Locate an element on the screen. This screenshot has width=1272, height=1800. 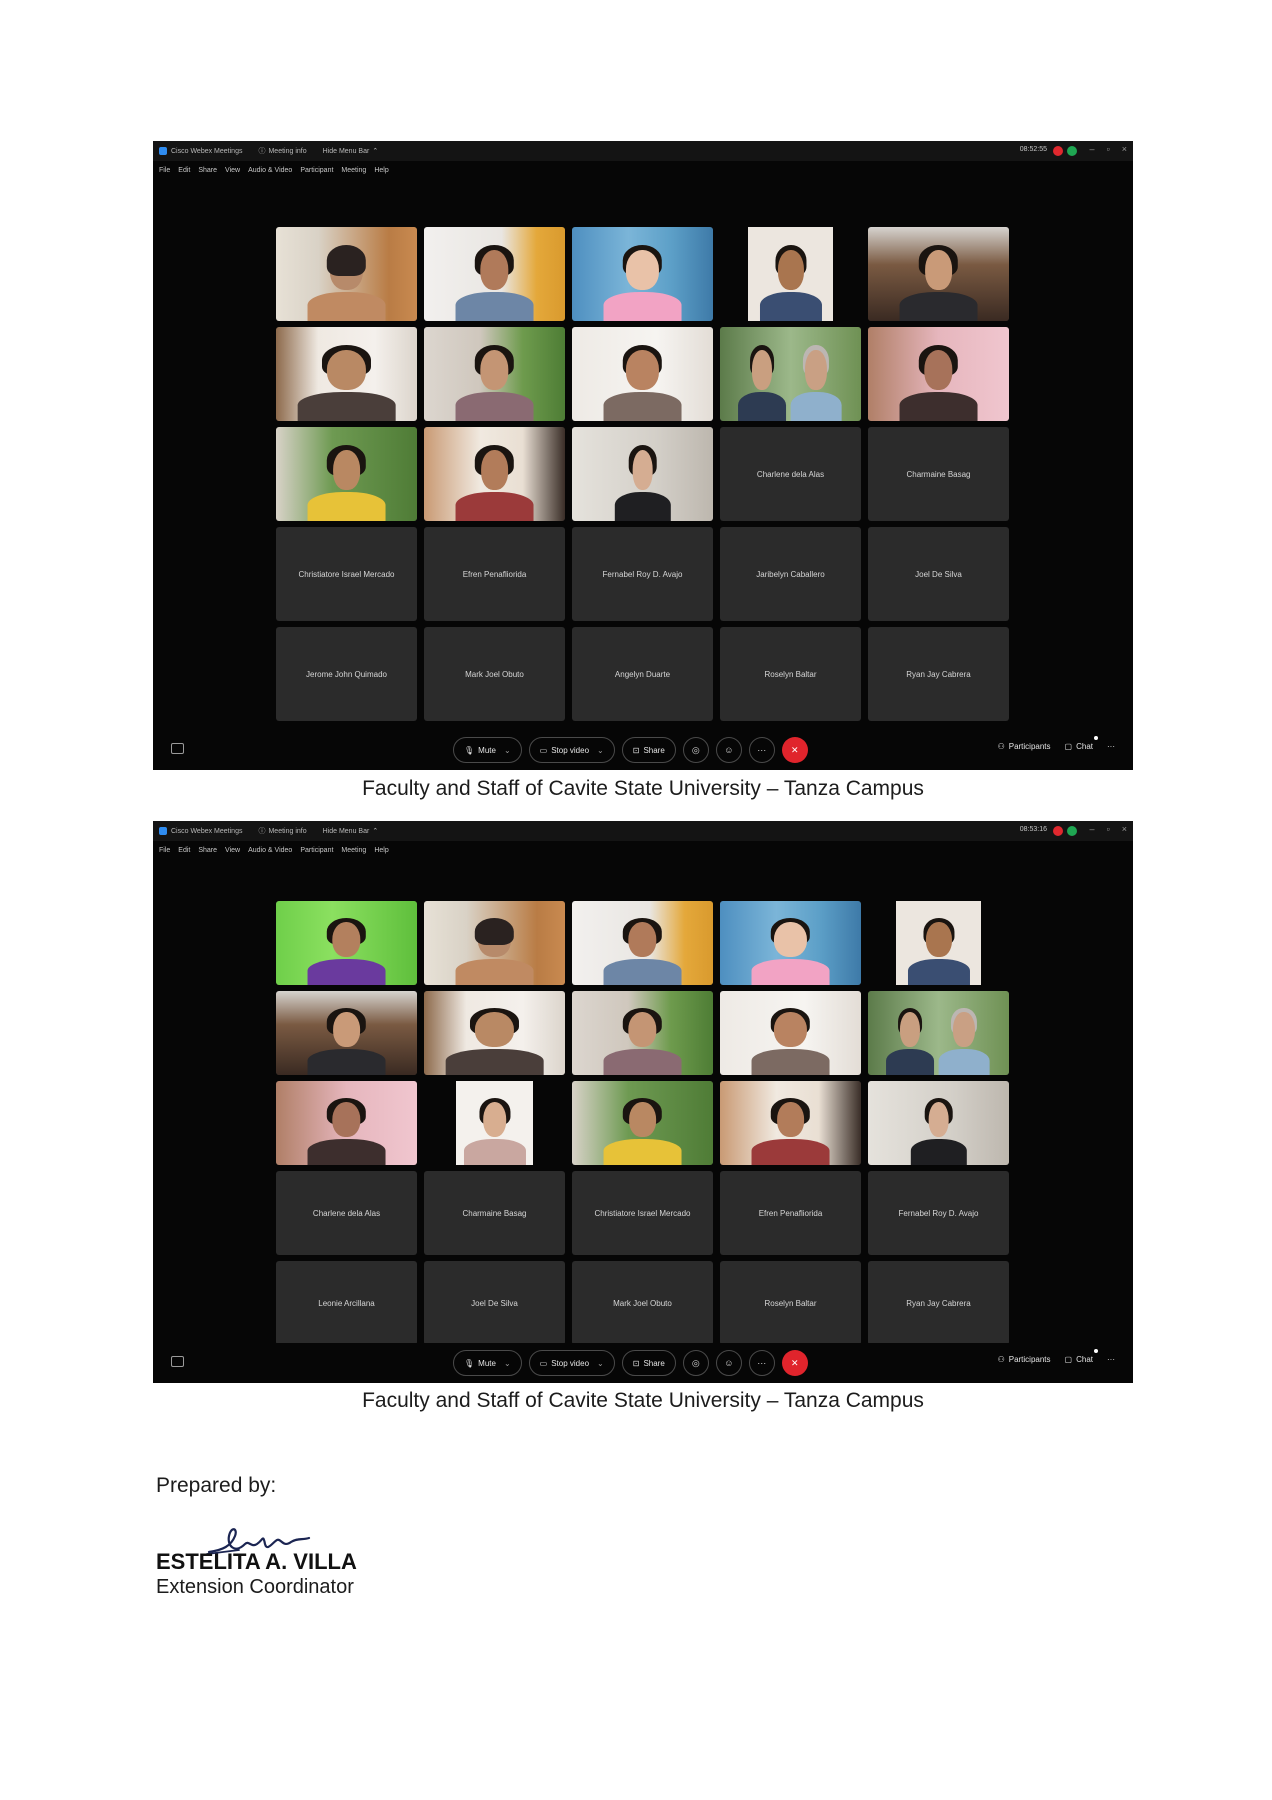
participant-tile: Leonie Arcillana is located at coordinates (346, 1303).